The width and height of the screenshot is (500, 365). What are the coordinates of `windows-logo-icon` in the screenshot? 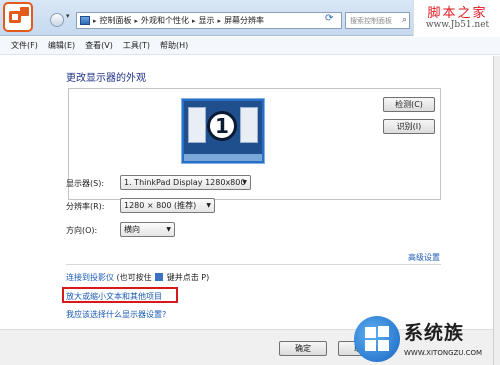 It's located at (377, 339).